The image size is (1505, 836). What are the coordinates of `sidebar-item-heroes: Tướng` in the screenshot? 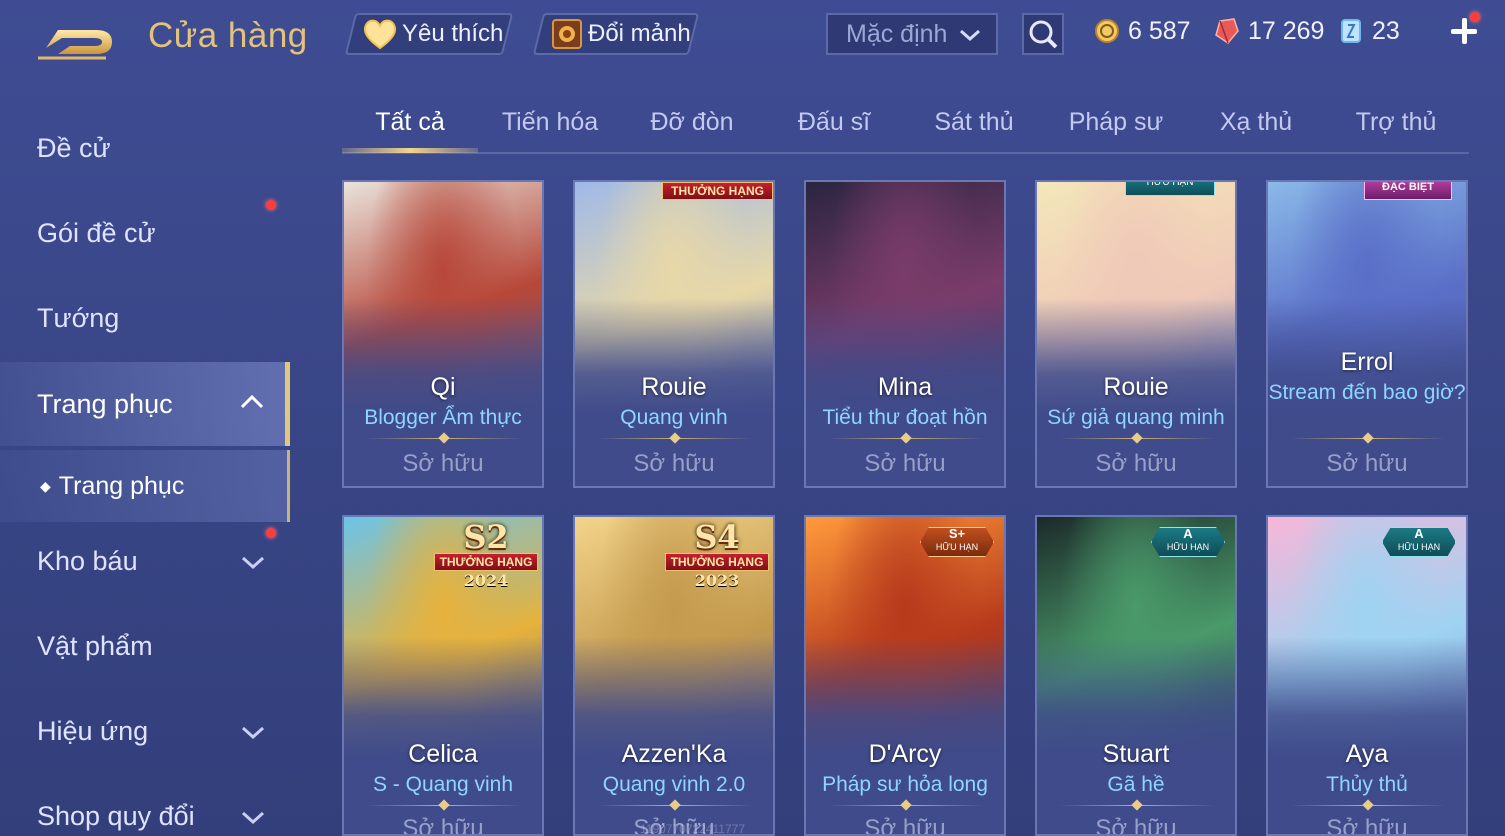 It's located at (143, 318).